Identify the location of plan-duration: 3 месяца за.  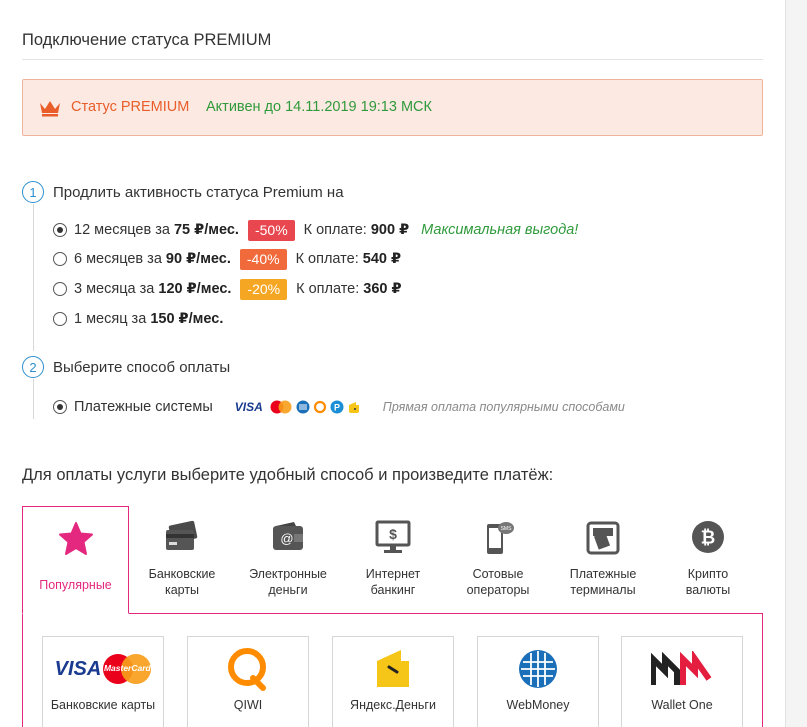
(114, 289).